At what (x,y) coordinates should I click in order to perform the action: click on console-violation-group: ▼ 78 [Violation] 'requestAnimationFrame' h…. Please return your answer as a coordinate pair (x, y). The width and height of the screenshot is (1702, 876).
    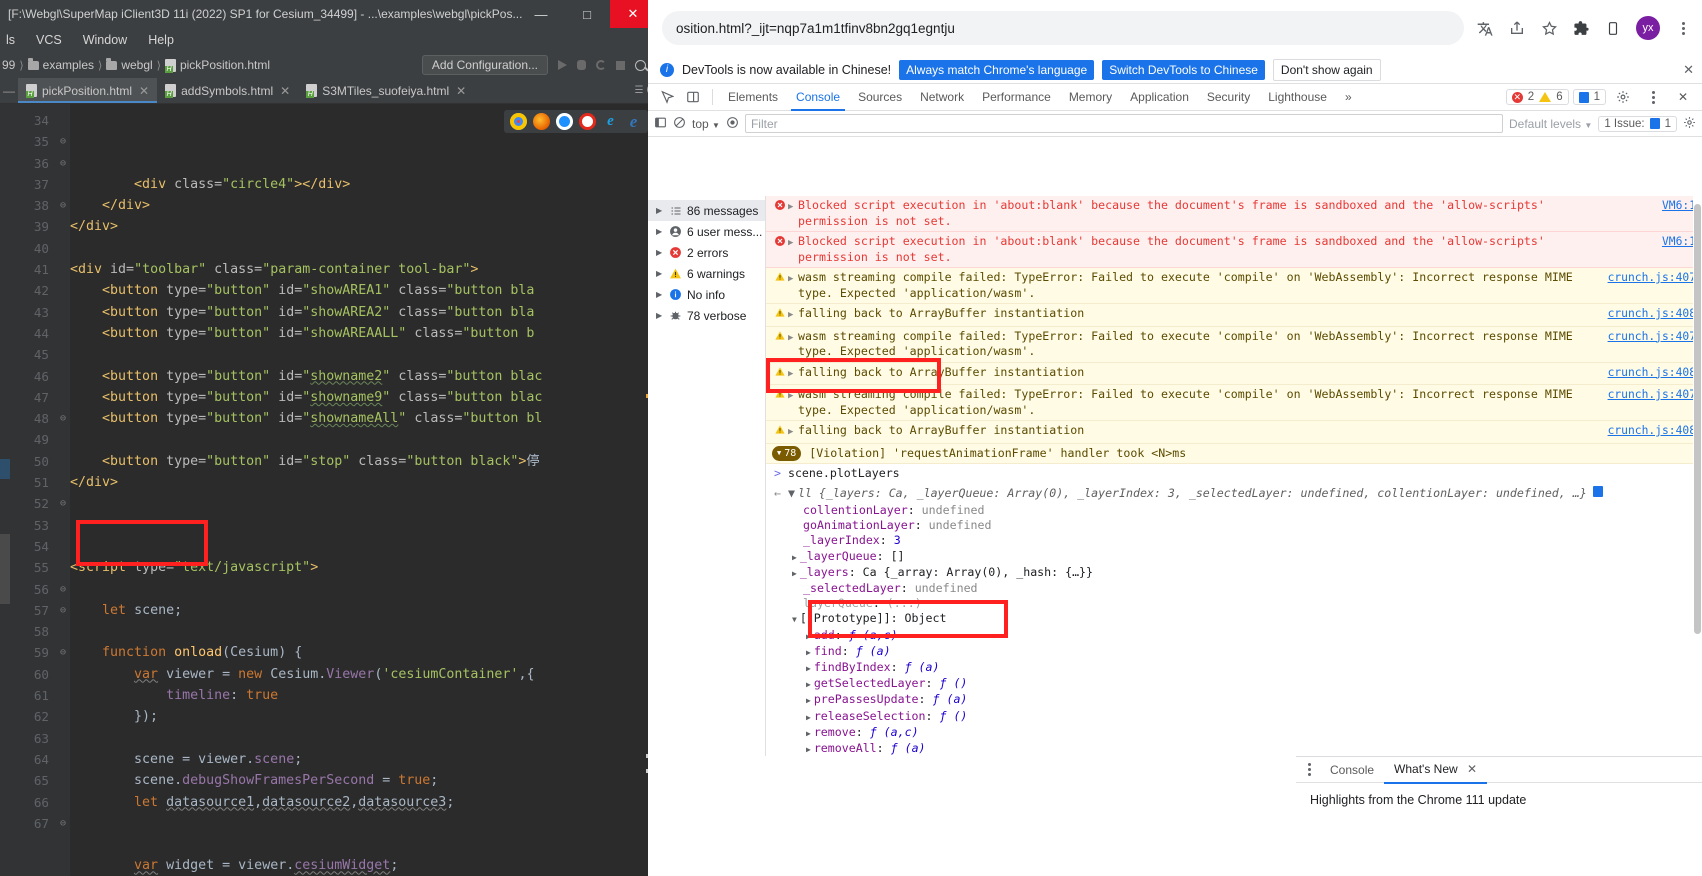
    Looking at the image, I should click on (1234, 453).